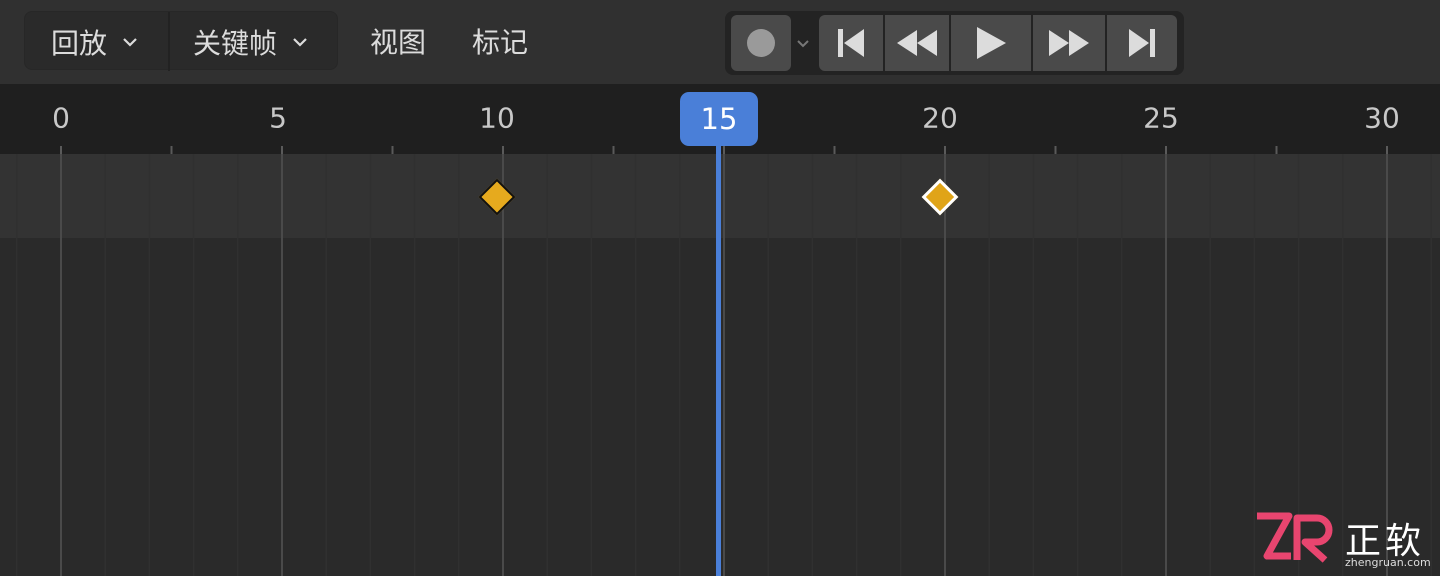 The width and height of the screenshot is (1440, 576). I want to click on current-frame-label: 15, so click(719, 119).